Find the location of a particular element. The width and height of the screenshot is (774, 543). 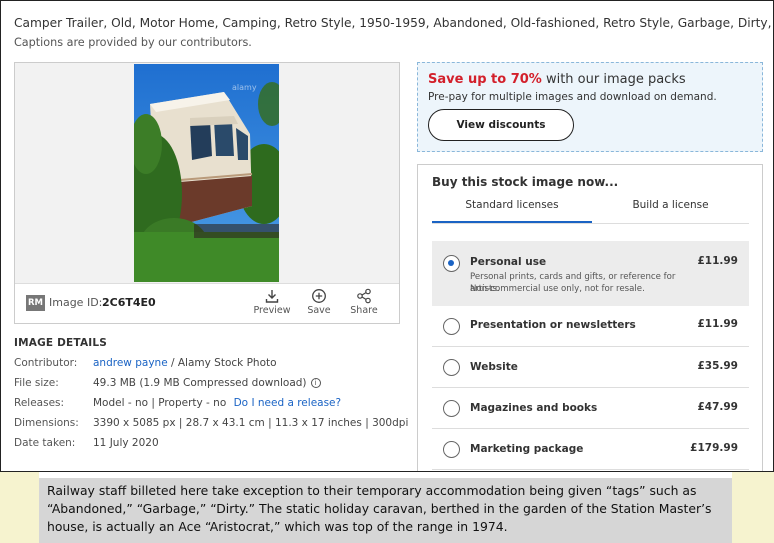

download-icon is located at coordinates (272, 296).